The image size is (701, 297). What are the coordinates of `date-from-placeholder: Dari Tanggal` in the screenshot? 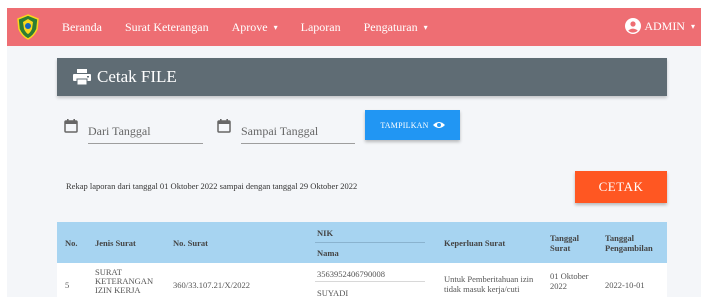 It's located at (119, 131).